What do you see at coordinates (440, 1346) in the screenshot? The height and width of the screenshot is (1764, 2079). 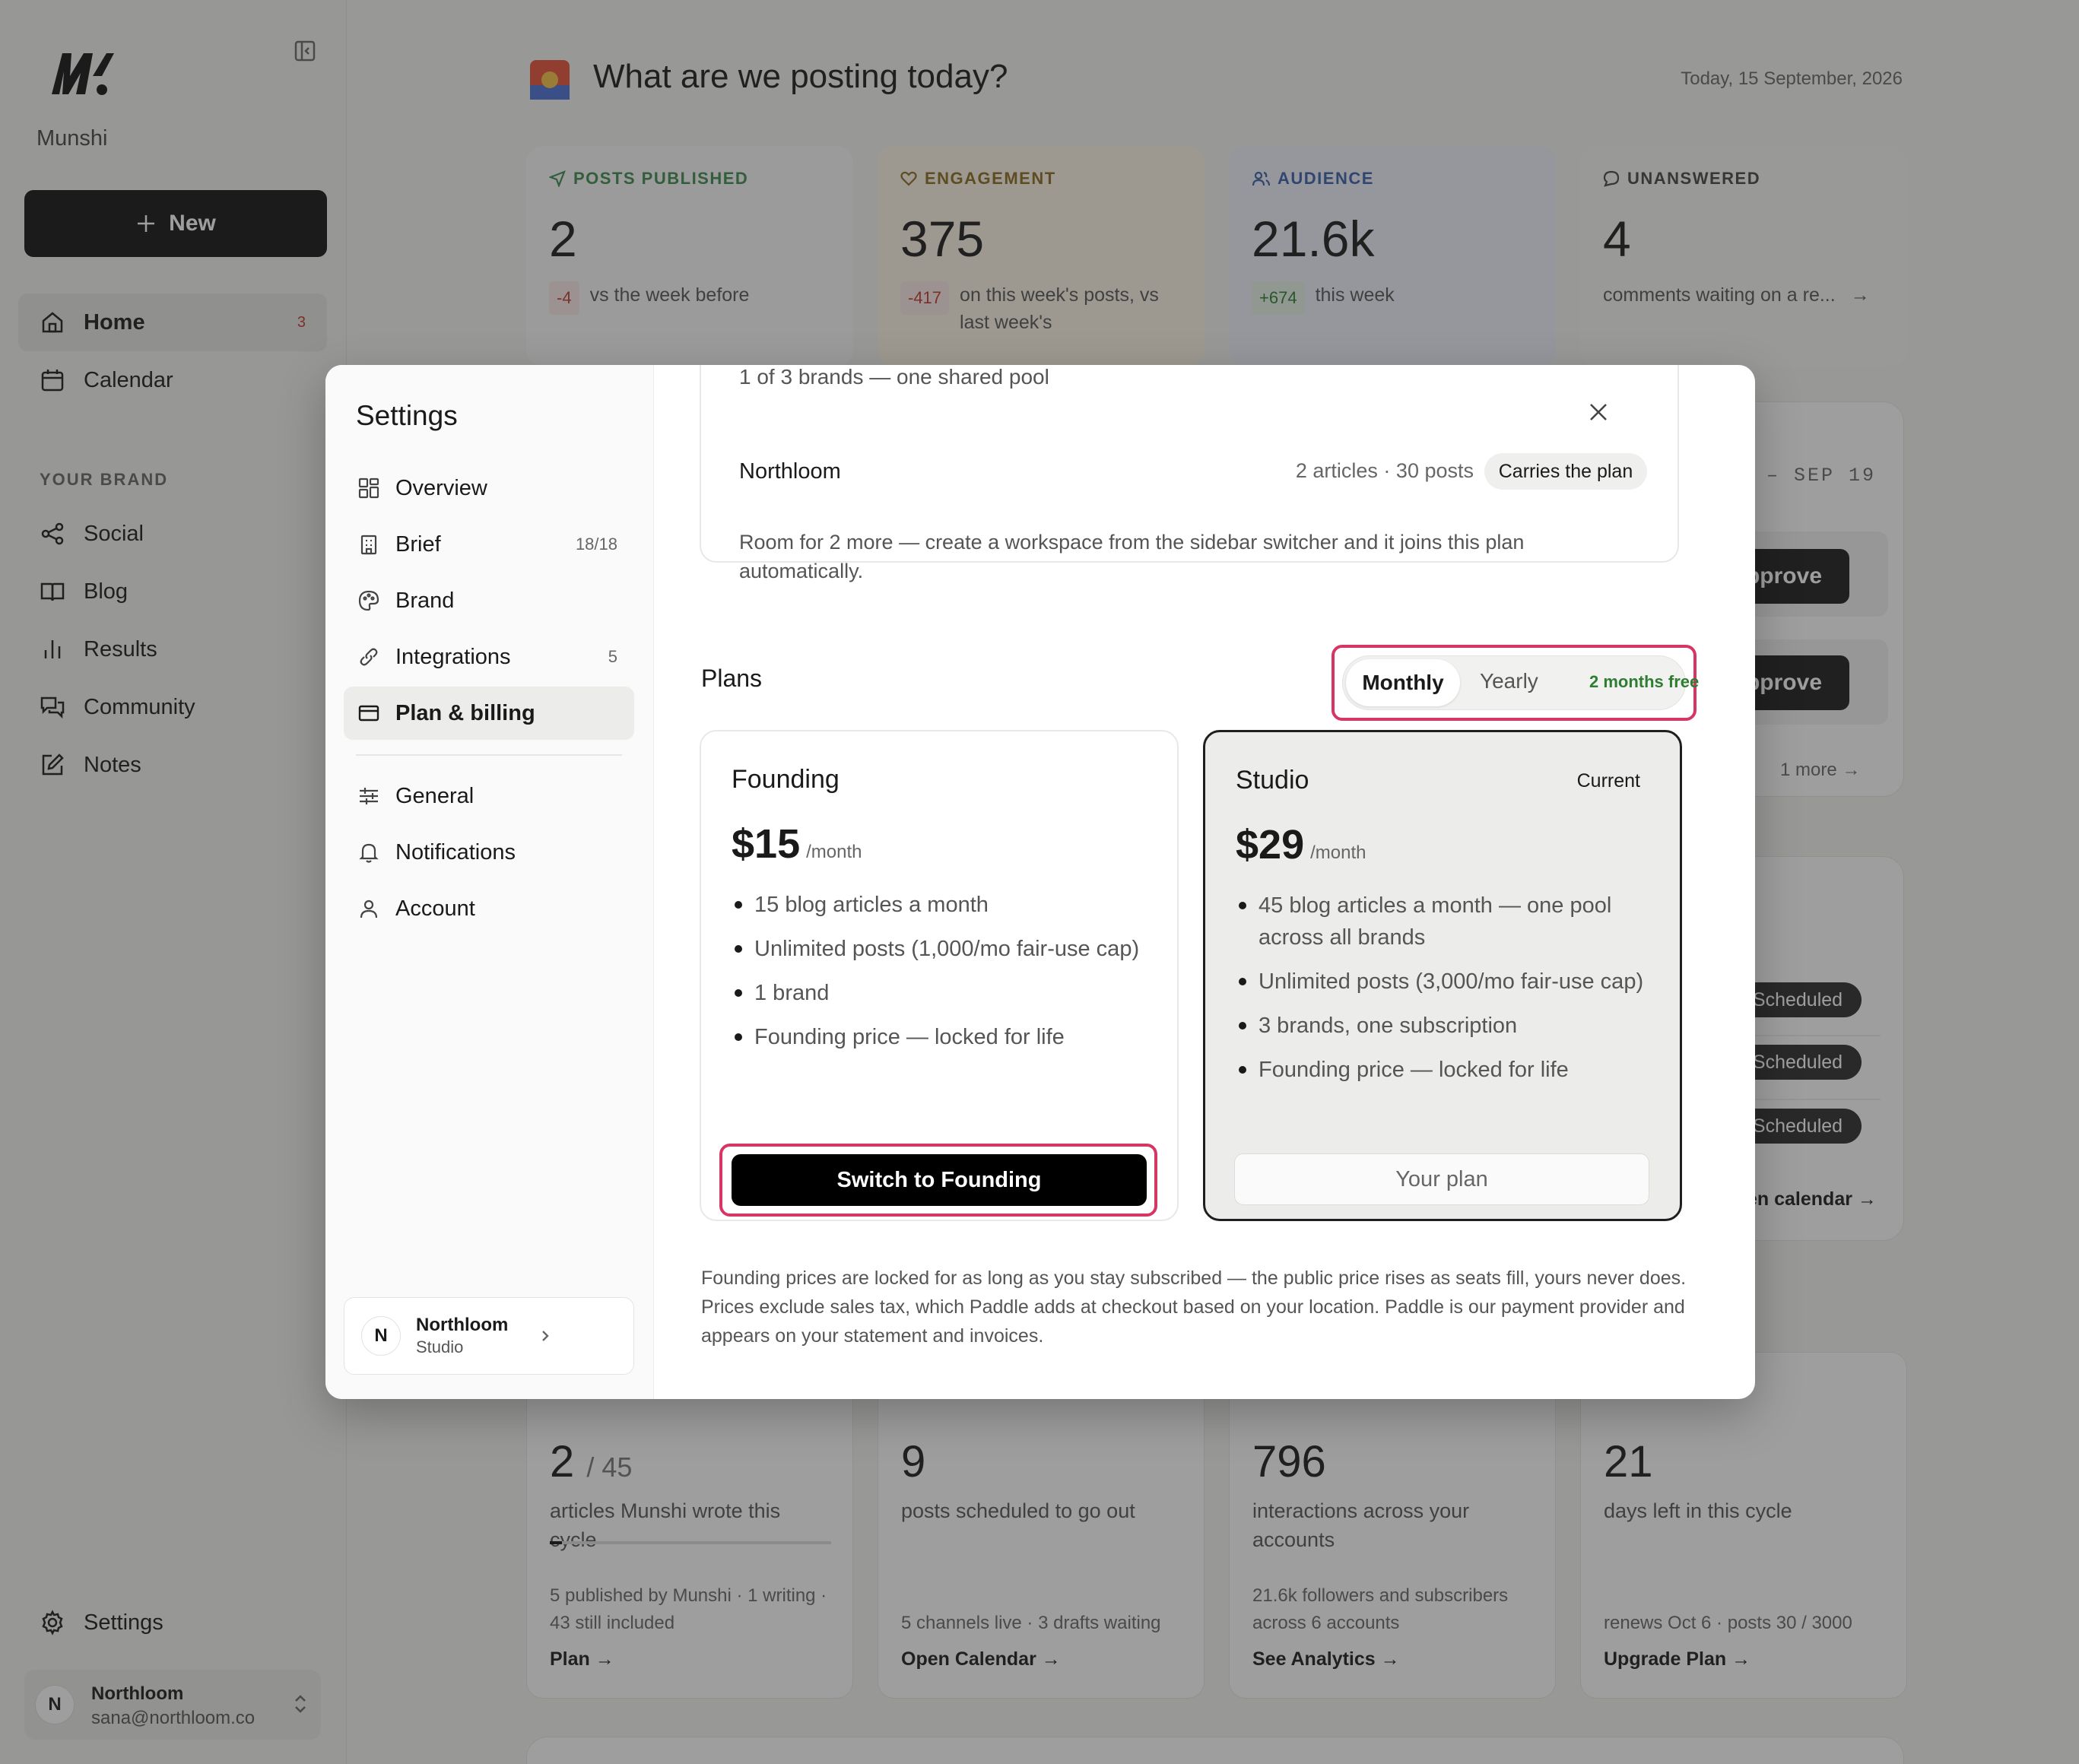 I see `workspace-plan: Studio` at bounding box center [440, 1346].